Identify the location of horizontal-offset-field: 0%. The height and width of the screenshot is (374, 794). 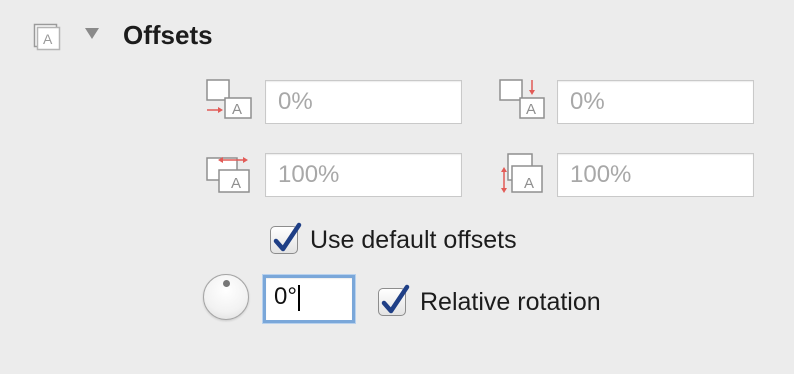
(363, 102).